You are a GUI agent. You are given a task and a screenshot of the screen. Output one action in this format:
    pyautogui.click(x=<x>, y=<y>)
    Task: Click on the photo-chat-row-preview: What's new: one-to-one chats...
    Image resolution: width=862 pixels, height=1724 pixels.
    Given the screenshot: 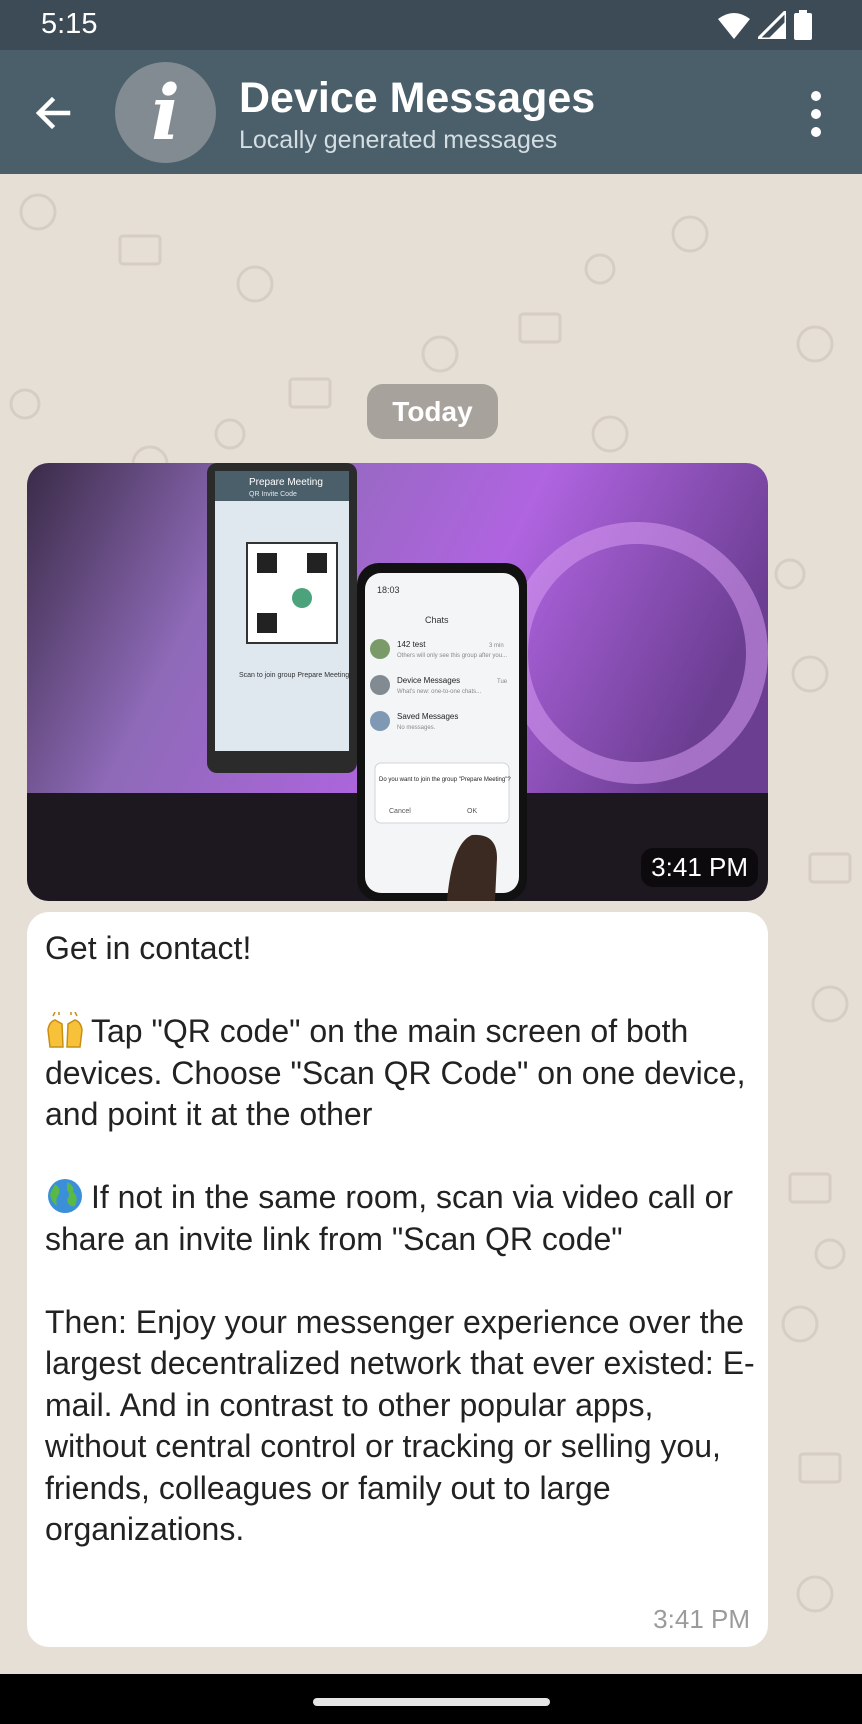 What is the action you would take?
    pyautogui.click(x=439, y=692)
    